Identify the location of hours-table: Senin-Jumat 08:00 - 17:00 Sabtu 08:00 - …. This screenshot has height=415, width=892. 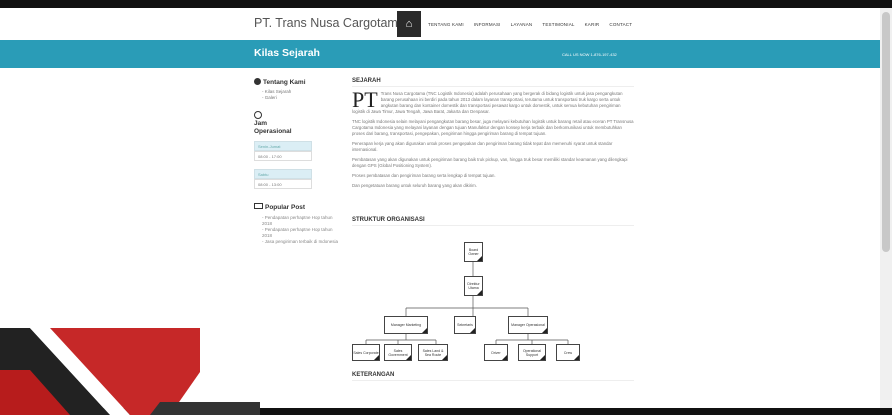
(283, 165).